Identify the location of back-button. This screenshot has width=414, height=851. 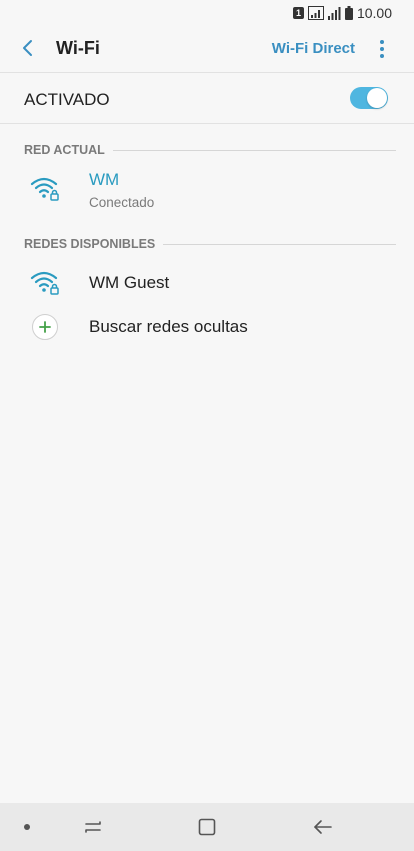
(28, 48).